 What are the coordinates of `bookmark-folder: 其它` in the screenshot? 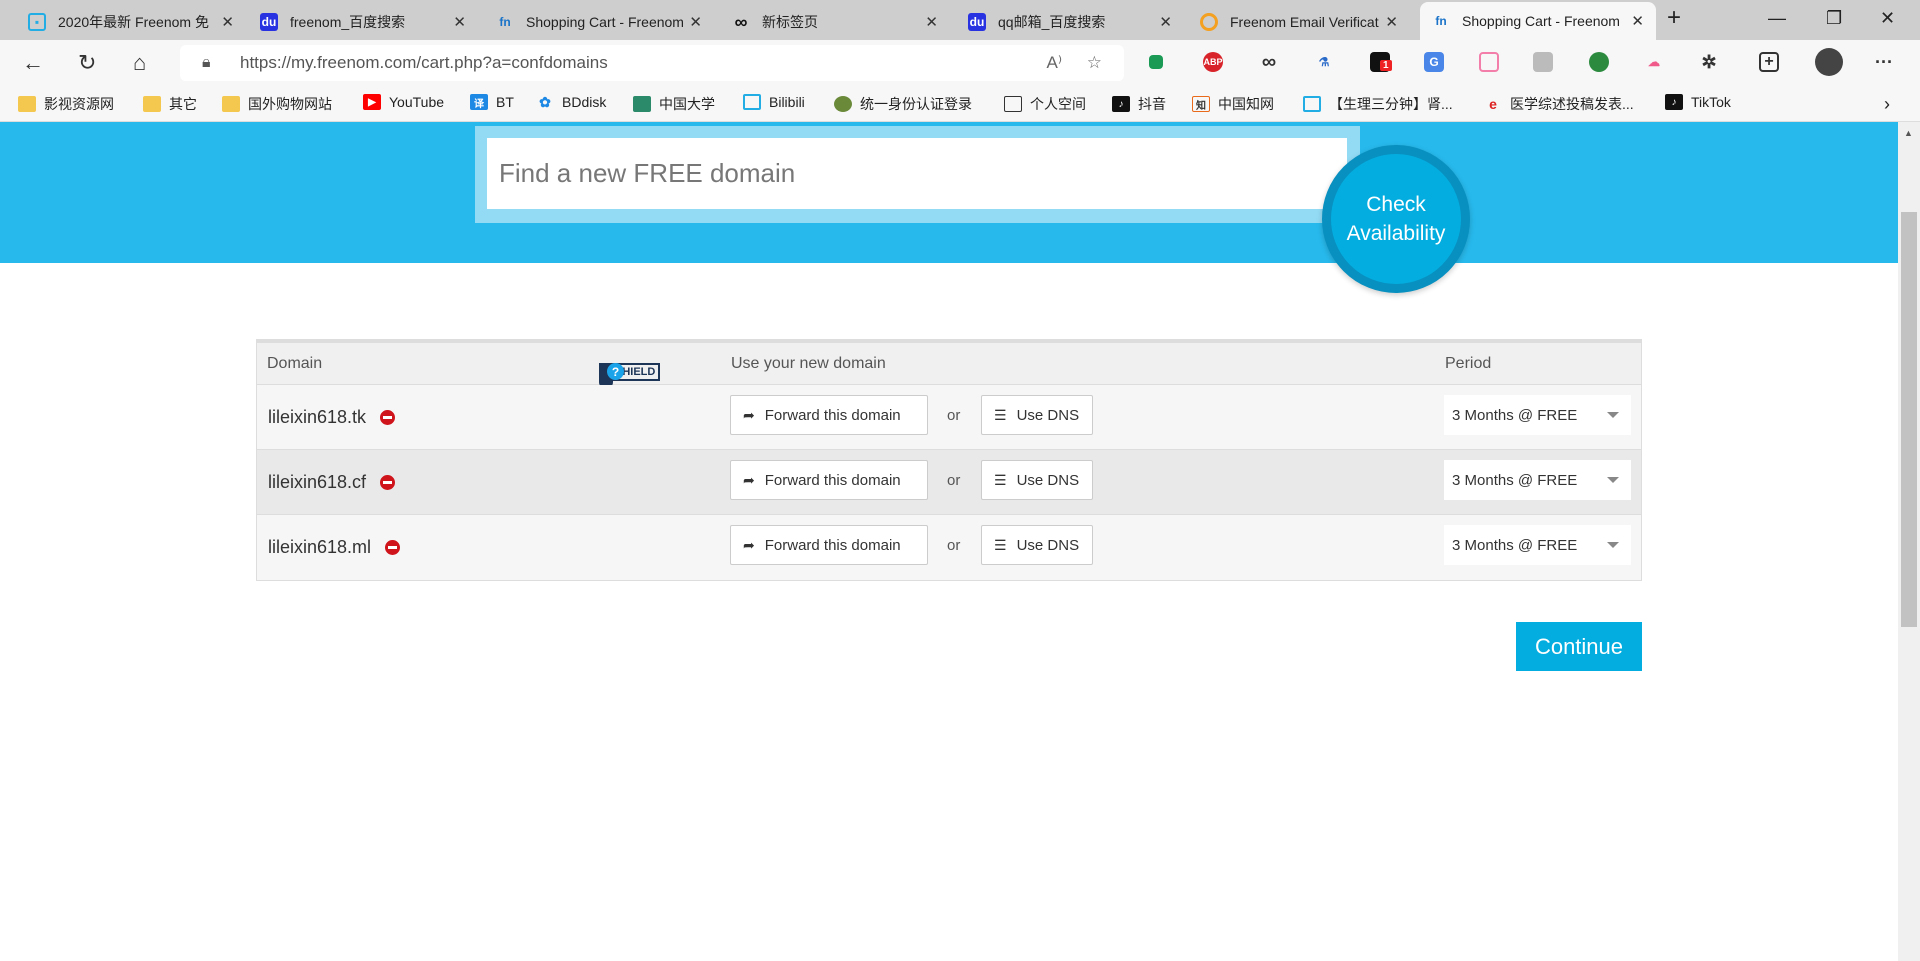 It's located at (170, 104).